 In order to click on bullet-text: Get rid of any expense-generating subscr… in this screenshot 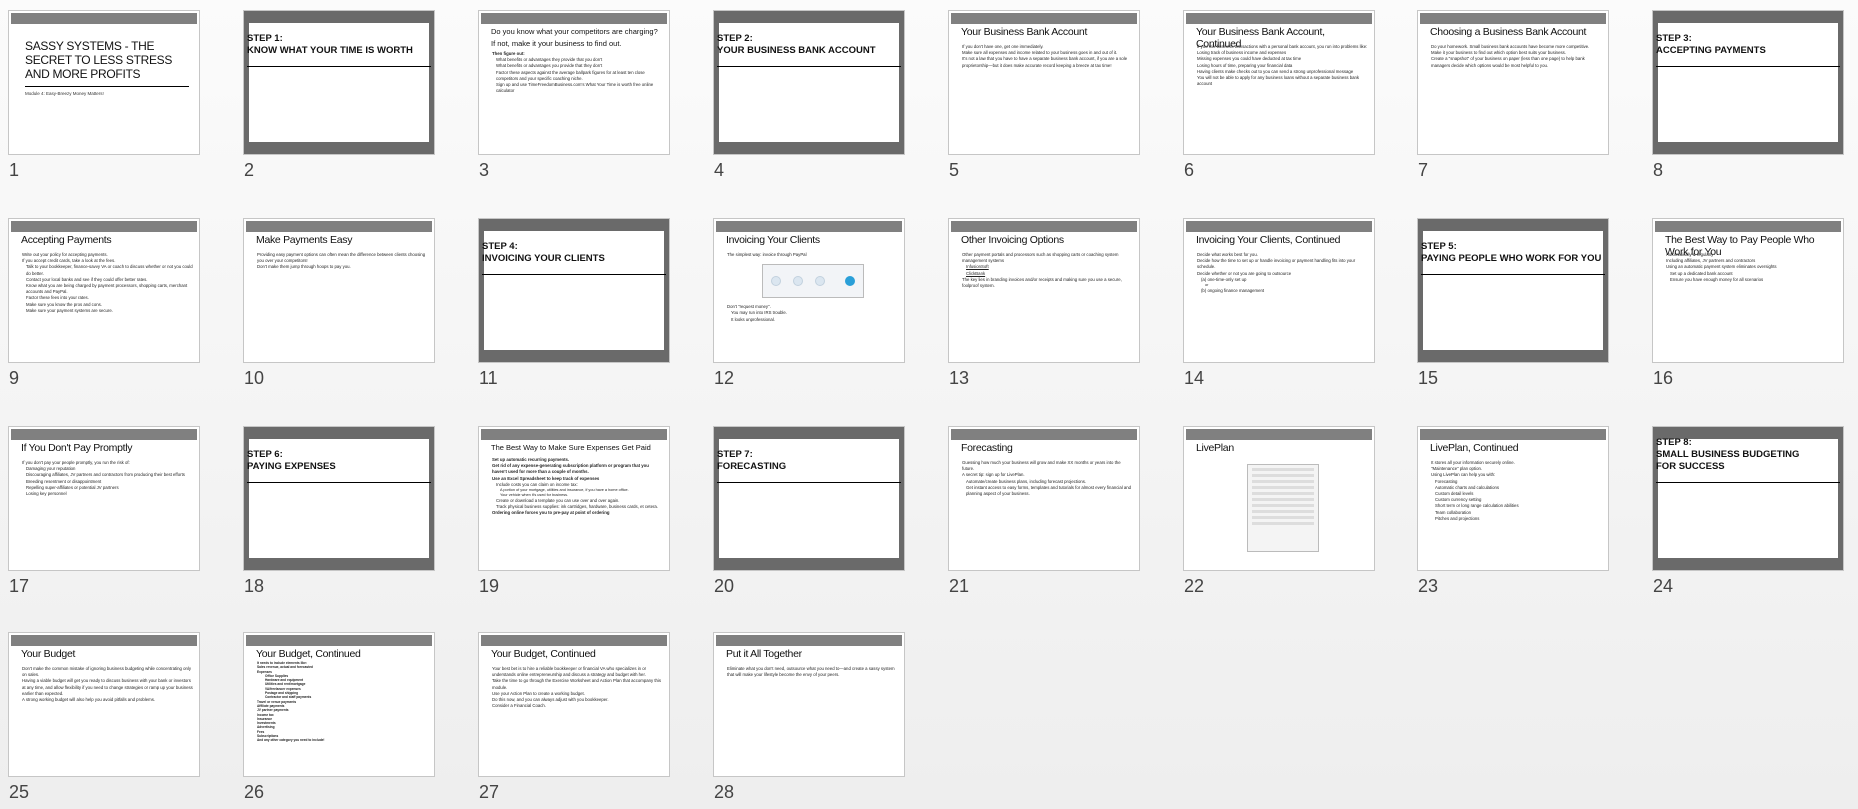, I will do `click(570, 469)`.